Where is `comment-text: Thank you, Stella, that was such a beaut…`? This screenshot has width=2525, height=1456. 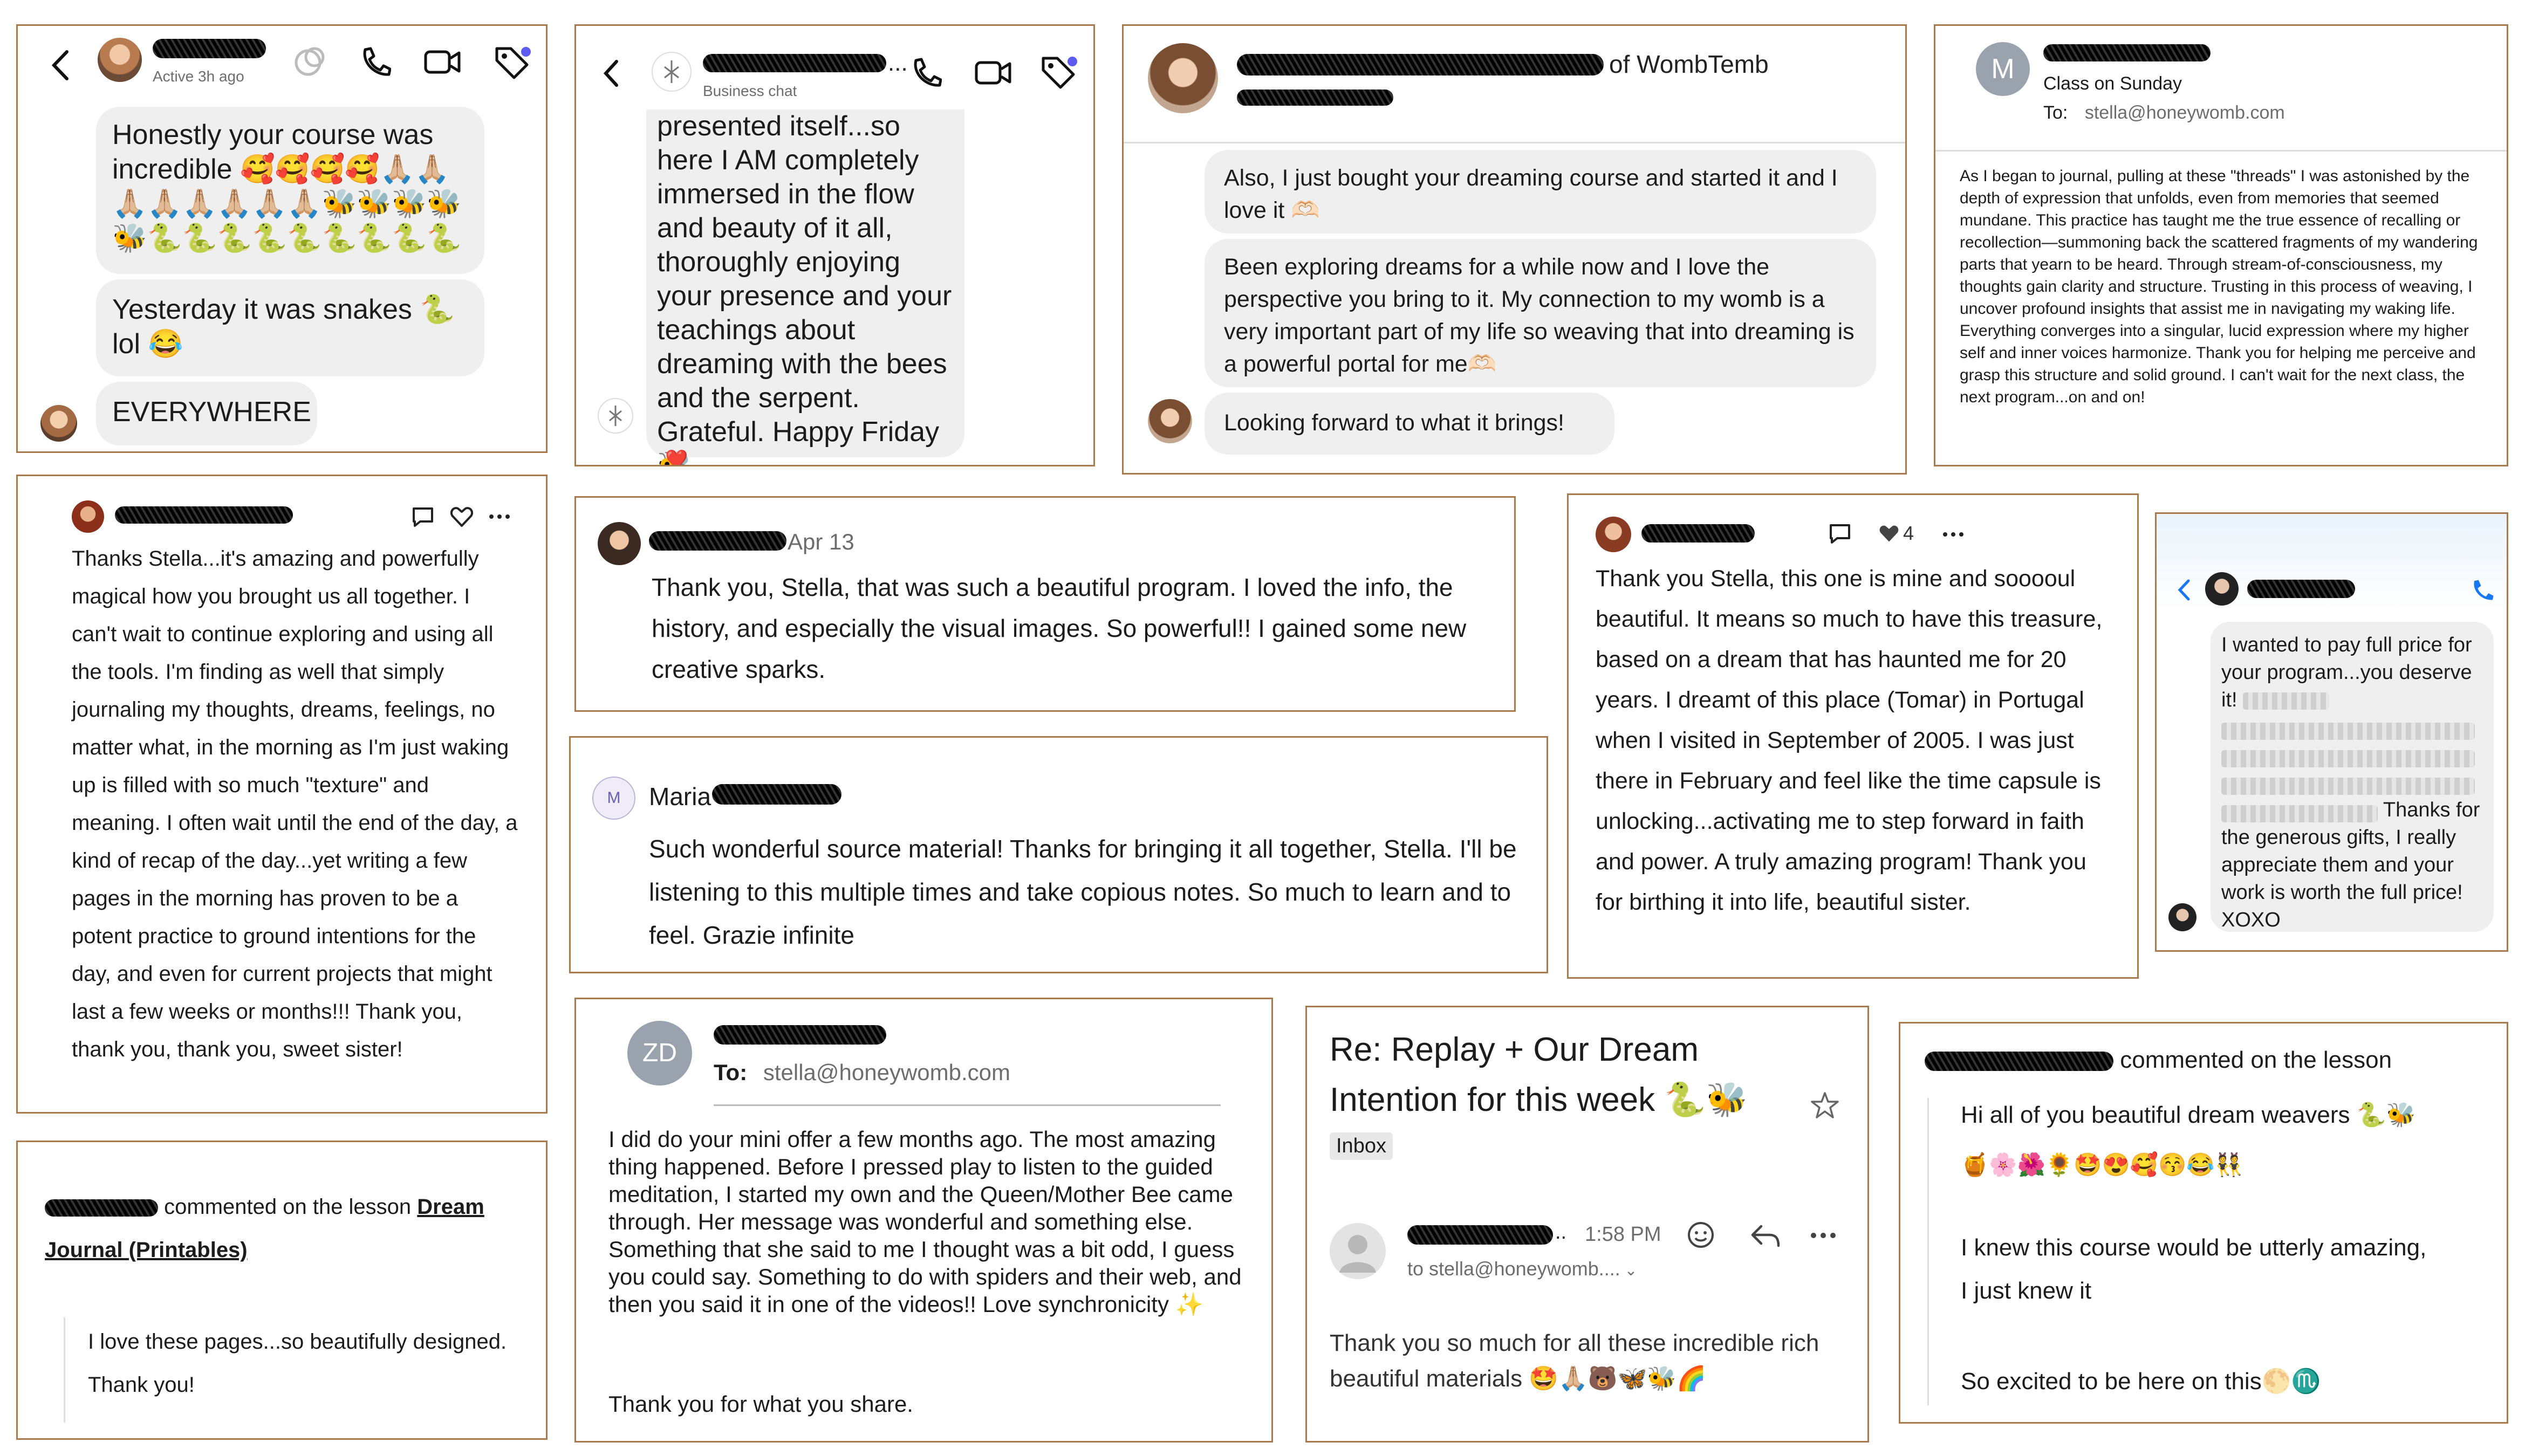 comment-text: Thank you, Stella, that was such a beaut… is located at coordinates (1059, 628).